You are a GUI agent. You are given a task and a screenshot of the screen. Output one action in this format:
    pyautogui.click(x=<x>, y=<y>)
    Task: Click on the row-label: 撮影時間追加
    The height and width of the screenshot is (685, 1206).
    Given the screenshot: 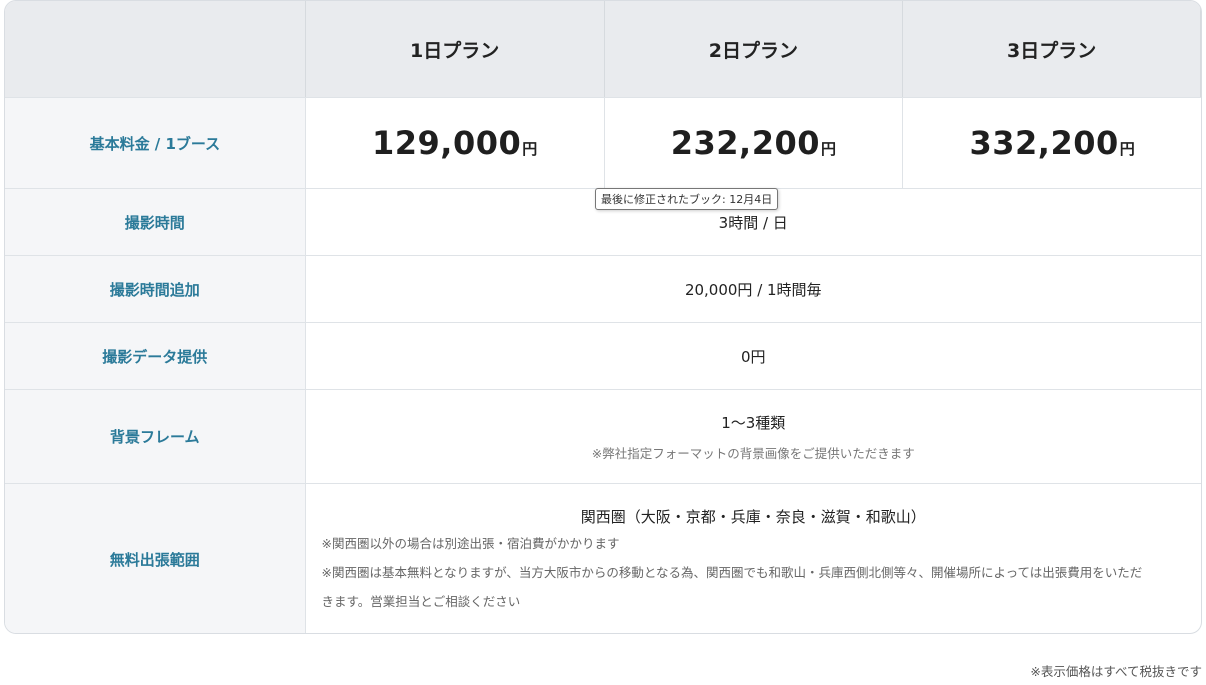 What is the action you would take?
    pyautogui.click(x=155, y=289)
    